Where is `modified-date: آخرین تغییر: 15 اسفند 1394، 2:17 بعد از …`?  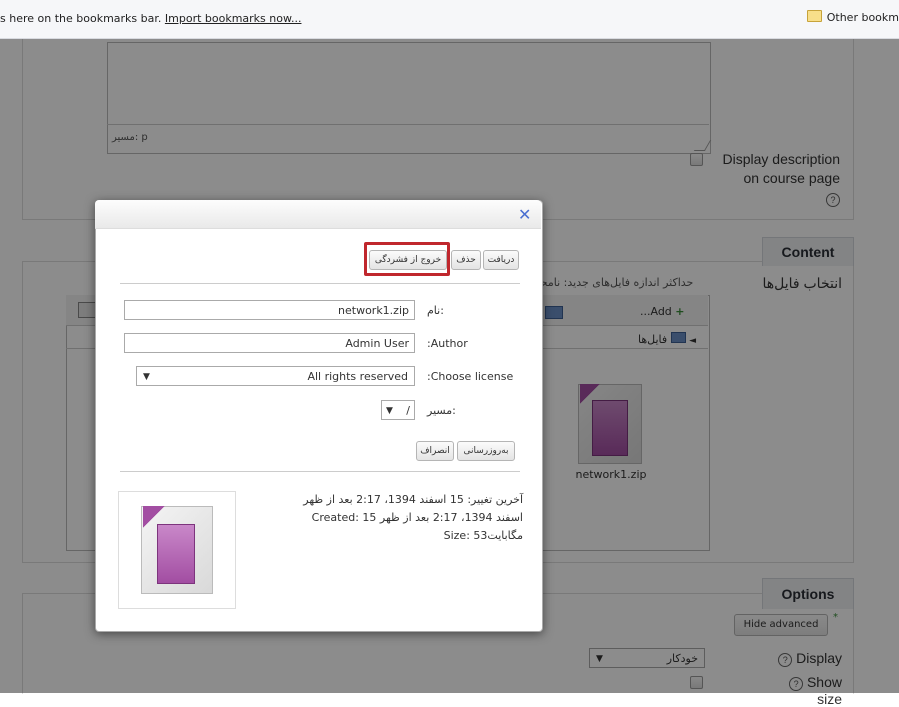
modified-date: آخرین تغییر: 15 اسفند 1394، 2:17 بعد از … is located at coordinates (413, 499).